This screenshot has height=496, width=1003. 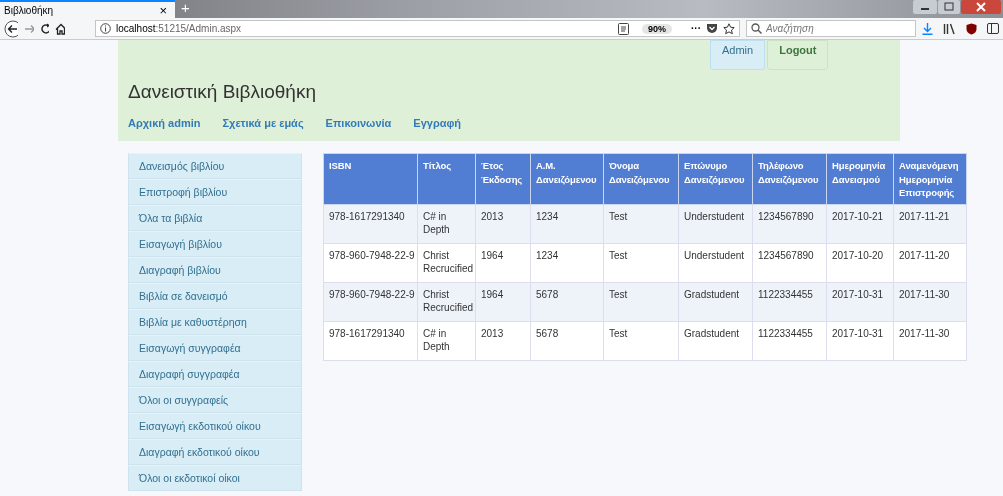 What do you see at coordinates (860, 262) in the screenshot?
I see `table-cell: 2017-10-20` at bounding box center [860, 262].